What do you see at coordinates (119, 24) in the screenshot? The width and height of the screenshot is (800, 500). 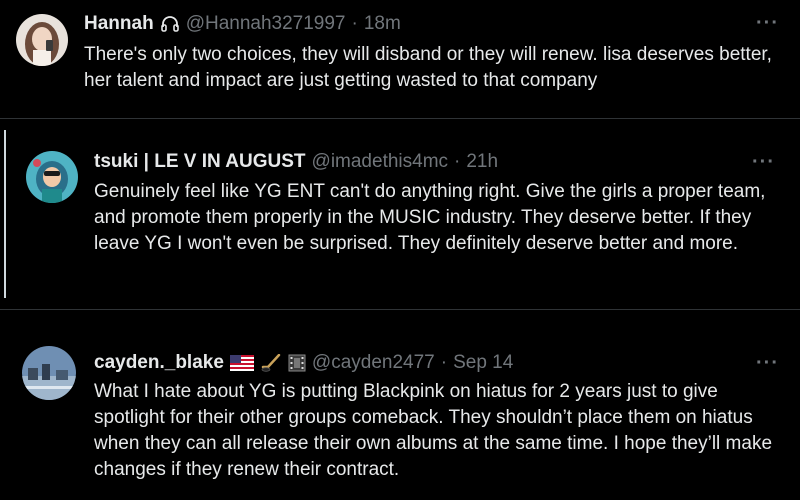 I see `author-name: Hannah` at bounding box center [119, 24].